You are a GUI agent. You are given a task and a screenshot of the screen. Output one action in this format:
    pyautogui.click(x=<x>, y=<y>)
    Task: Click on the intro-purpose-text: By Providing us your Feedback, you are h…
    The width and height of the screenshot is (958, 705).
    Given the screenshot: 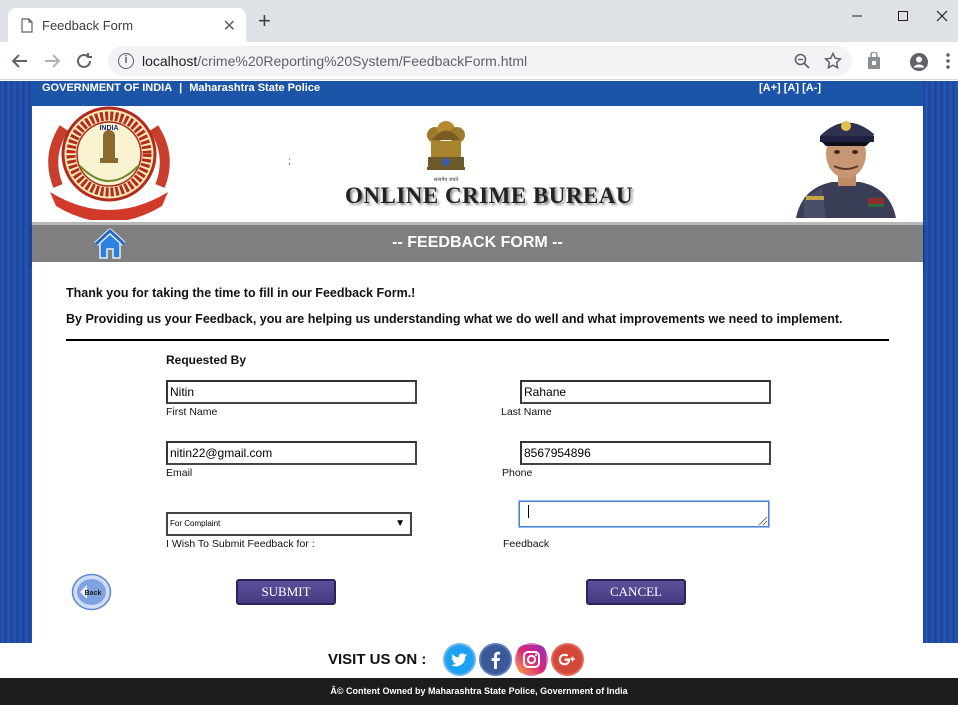 What is the action you would take?
    pyautogui.click(x=454, y=319)
    